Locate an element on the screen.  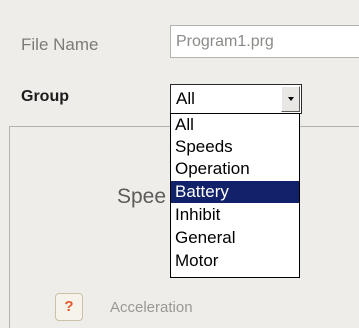
group-dropdown-button is located at coordinates (290, 99).